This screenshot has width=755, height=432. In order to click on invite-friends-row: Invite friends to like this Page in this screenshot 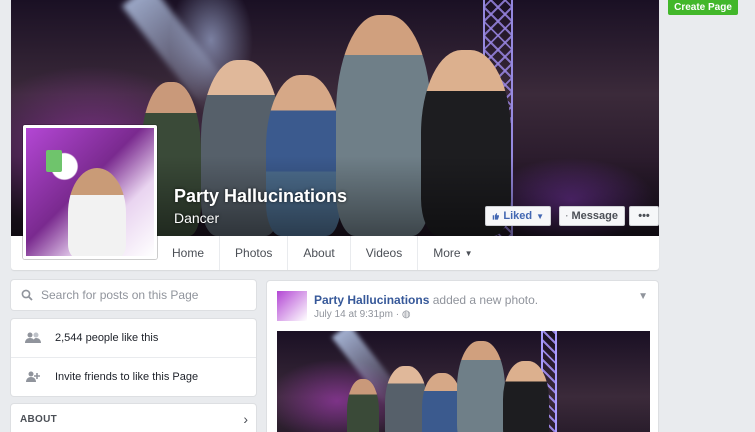, I will do `click(133, 376)`.